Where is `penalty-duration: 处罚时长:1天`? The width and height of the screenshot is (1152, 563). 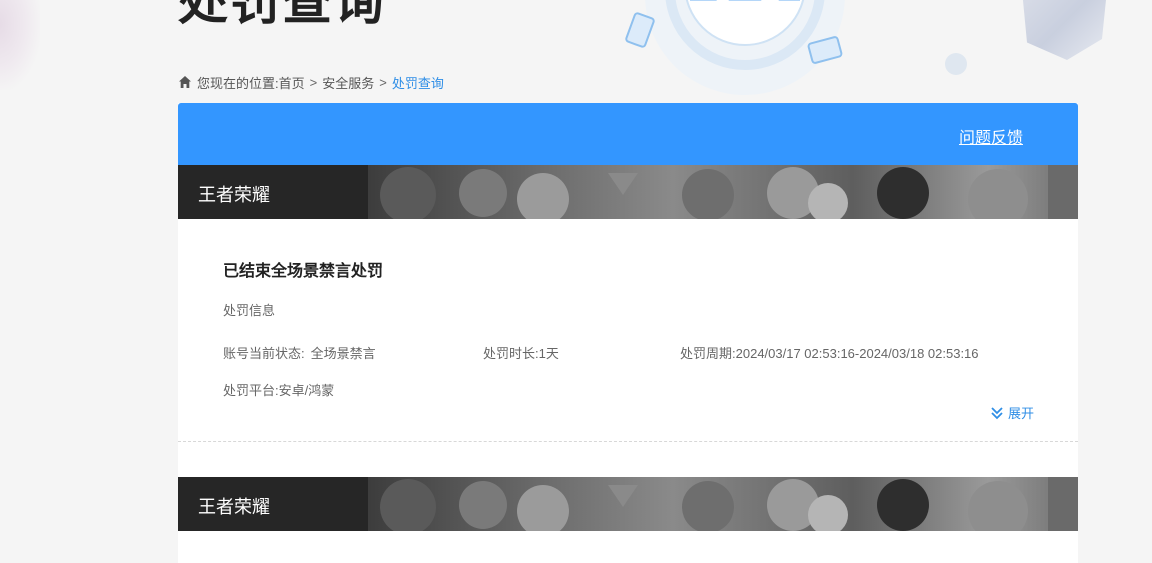
penalty-duration: 处罚时长:1天 is located at coordinates (521, 352).